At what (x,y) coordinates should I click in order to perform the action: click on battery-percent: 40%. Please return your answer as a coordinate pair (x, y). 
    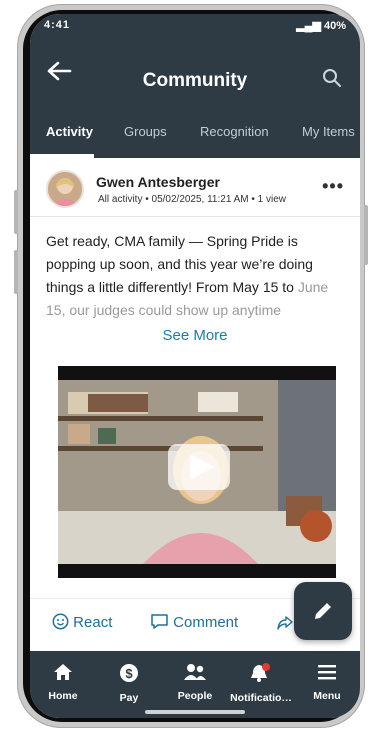
    Looking at the image, I should click on (334, 26).